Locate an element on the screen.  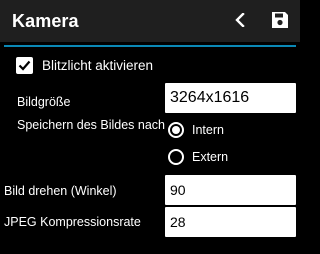
back-button is located at coordinates (240, 20).